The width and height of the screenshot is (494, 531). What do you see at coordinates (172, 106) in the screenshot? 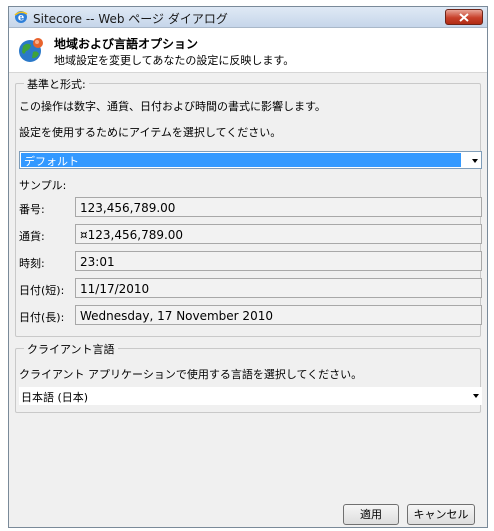
I see `format-description: この操作は数字、通貨、日付および時間の書式に影響します。` at bounding box center [172, 106].